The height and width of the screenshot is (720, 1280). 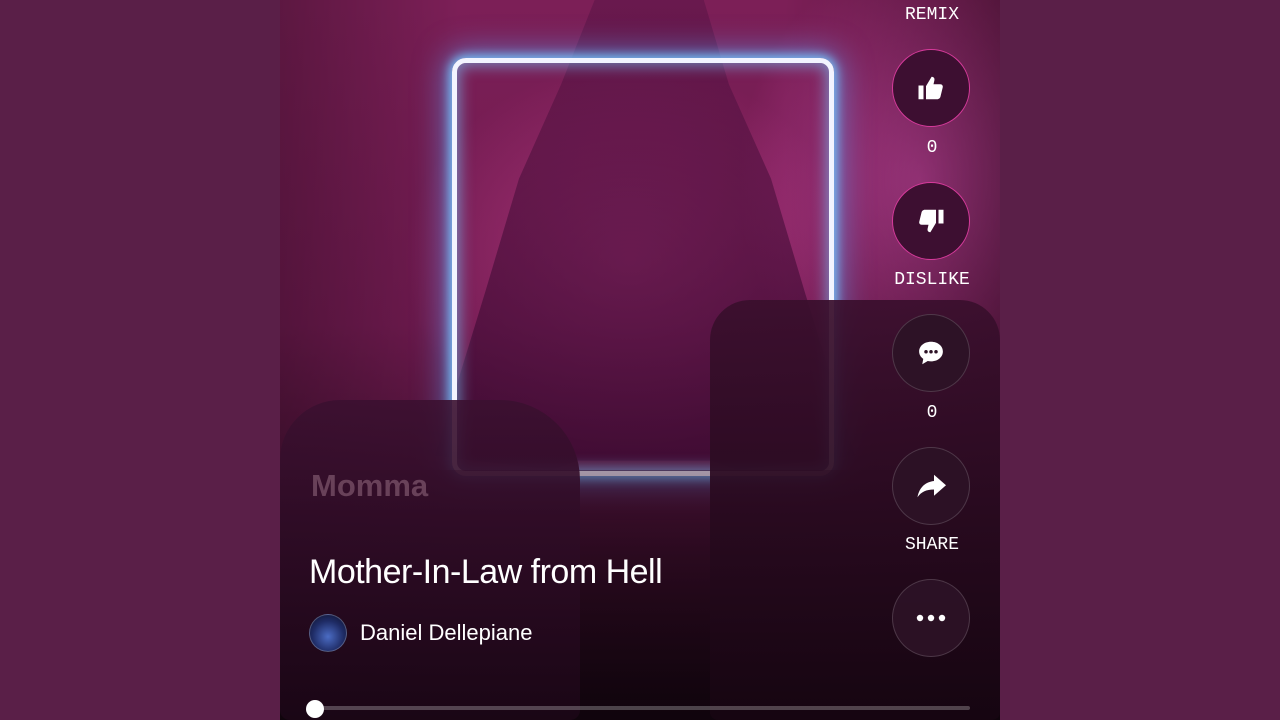 I want to click on more-dots-icon, so click(x=931, y=618).